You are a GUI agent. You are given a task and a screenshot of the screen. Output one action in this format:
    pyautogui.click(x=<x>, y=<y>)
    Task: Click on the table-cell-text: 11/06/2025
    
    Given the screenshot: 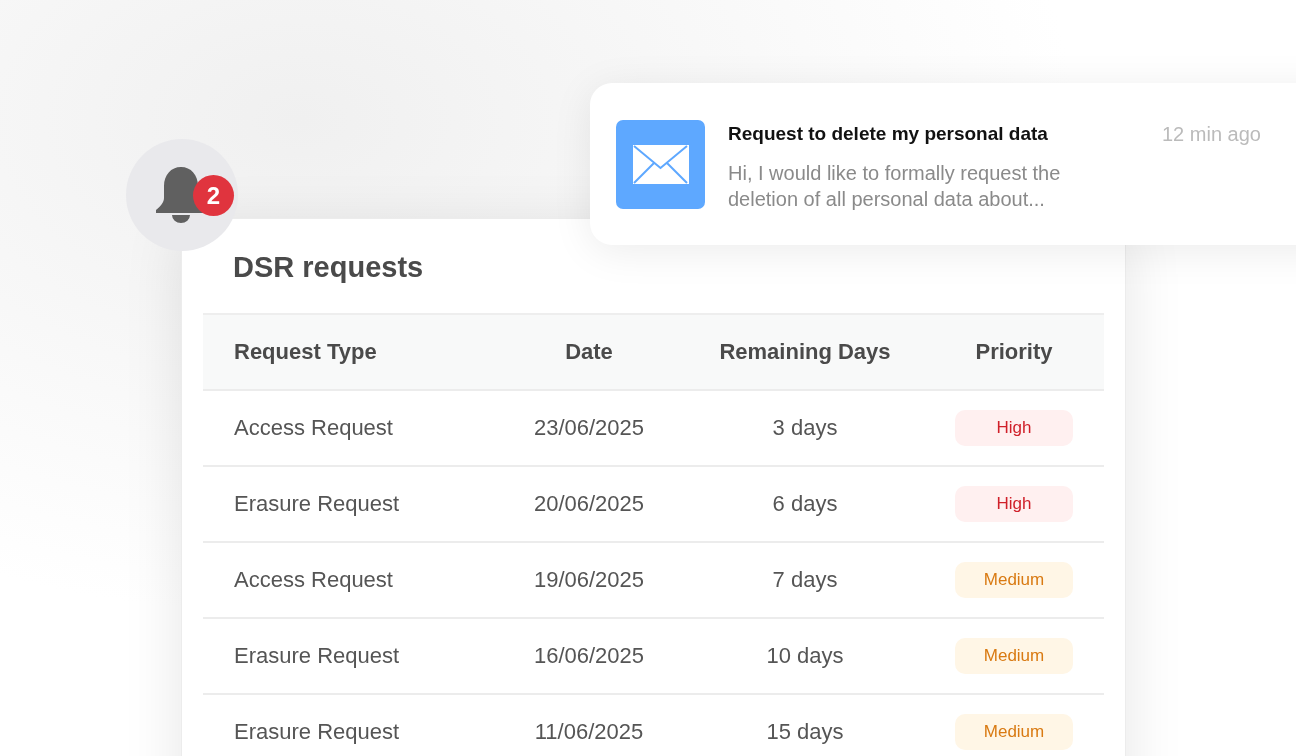 What is the action you would take?
    pyautogui.click(x=589, y=732)
    